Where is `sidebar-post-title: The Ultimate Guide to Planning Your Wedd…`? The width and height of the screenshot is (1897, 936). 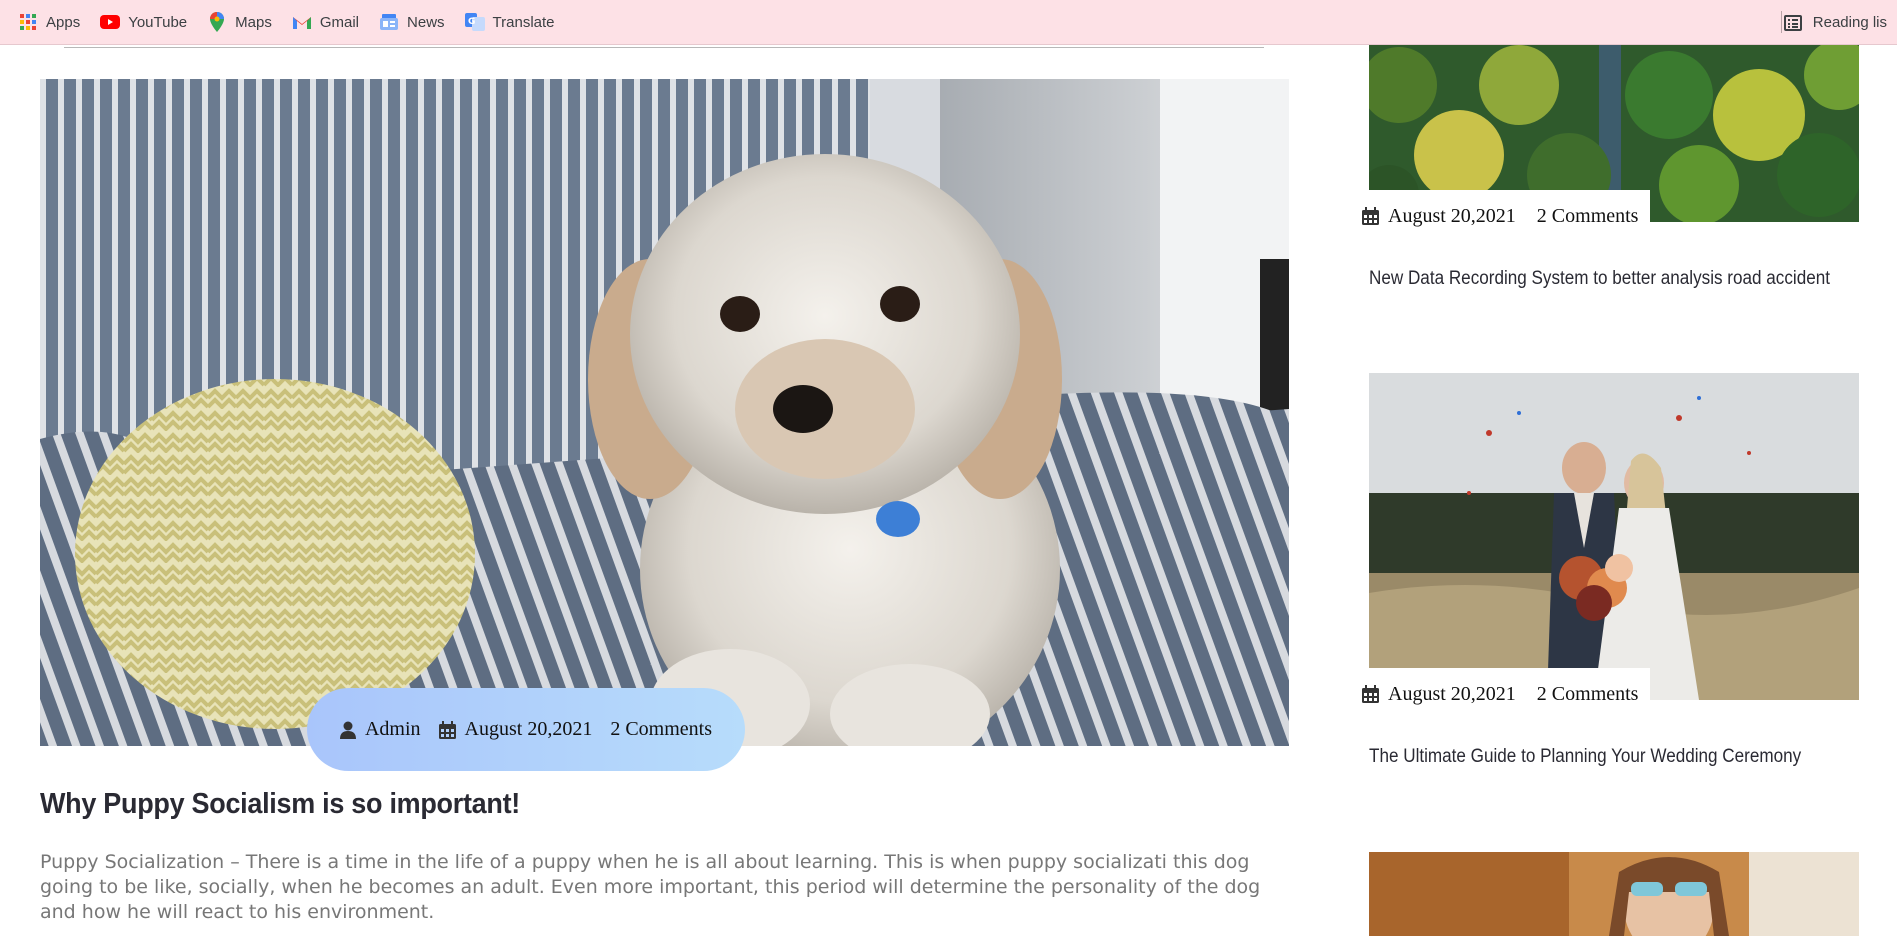 sidebar-post-title: The Ultimate Guide to Planning Your Wedd… is located at coordinates (1603, 757).